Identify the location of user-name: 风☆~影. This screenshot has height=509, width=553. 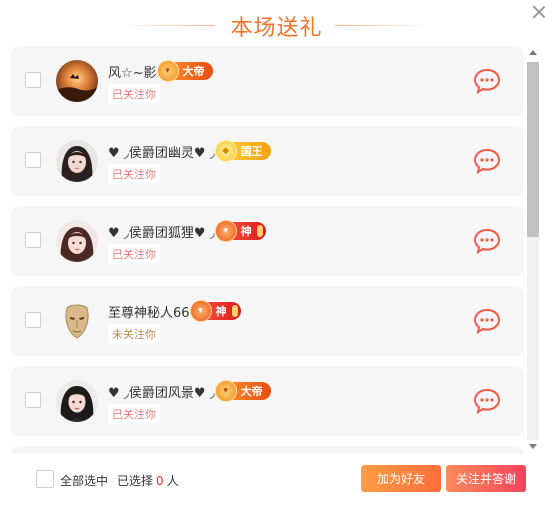
(132, 71).